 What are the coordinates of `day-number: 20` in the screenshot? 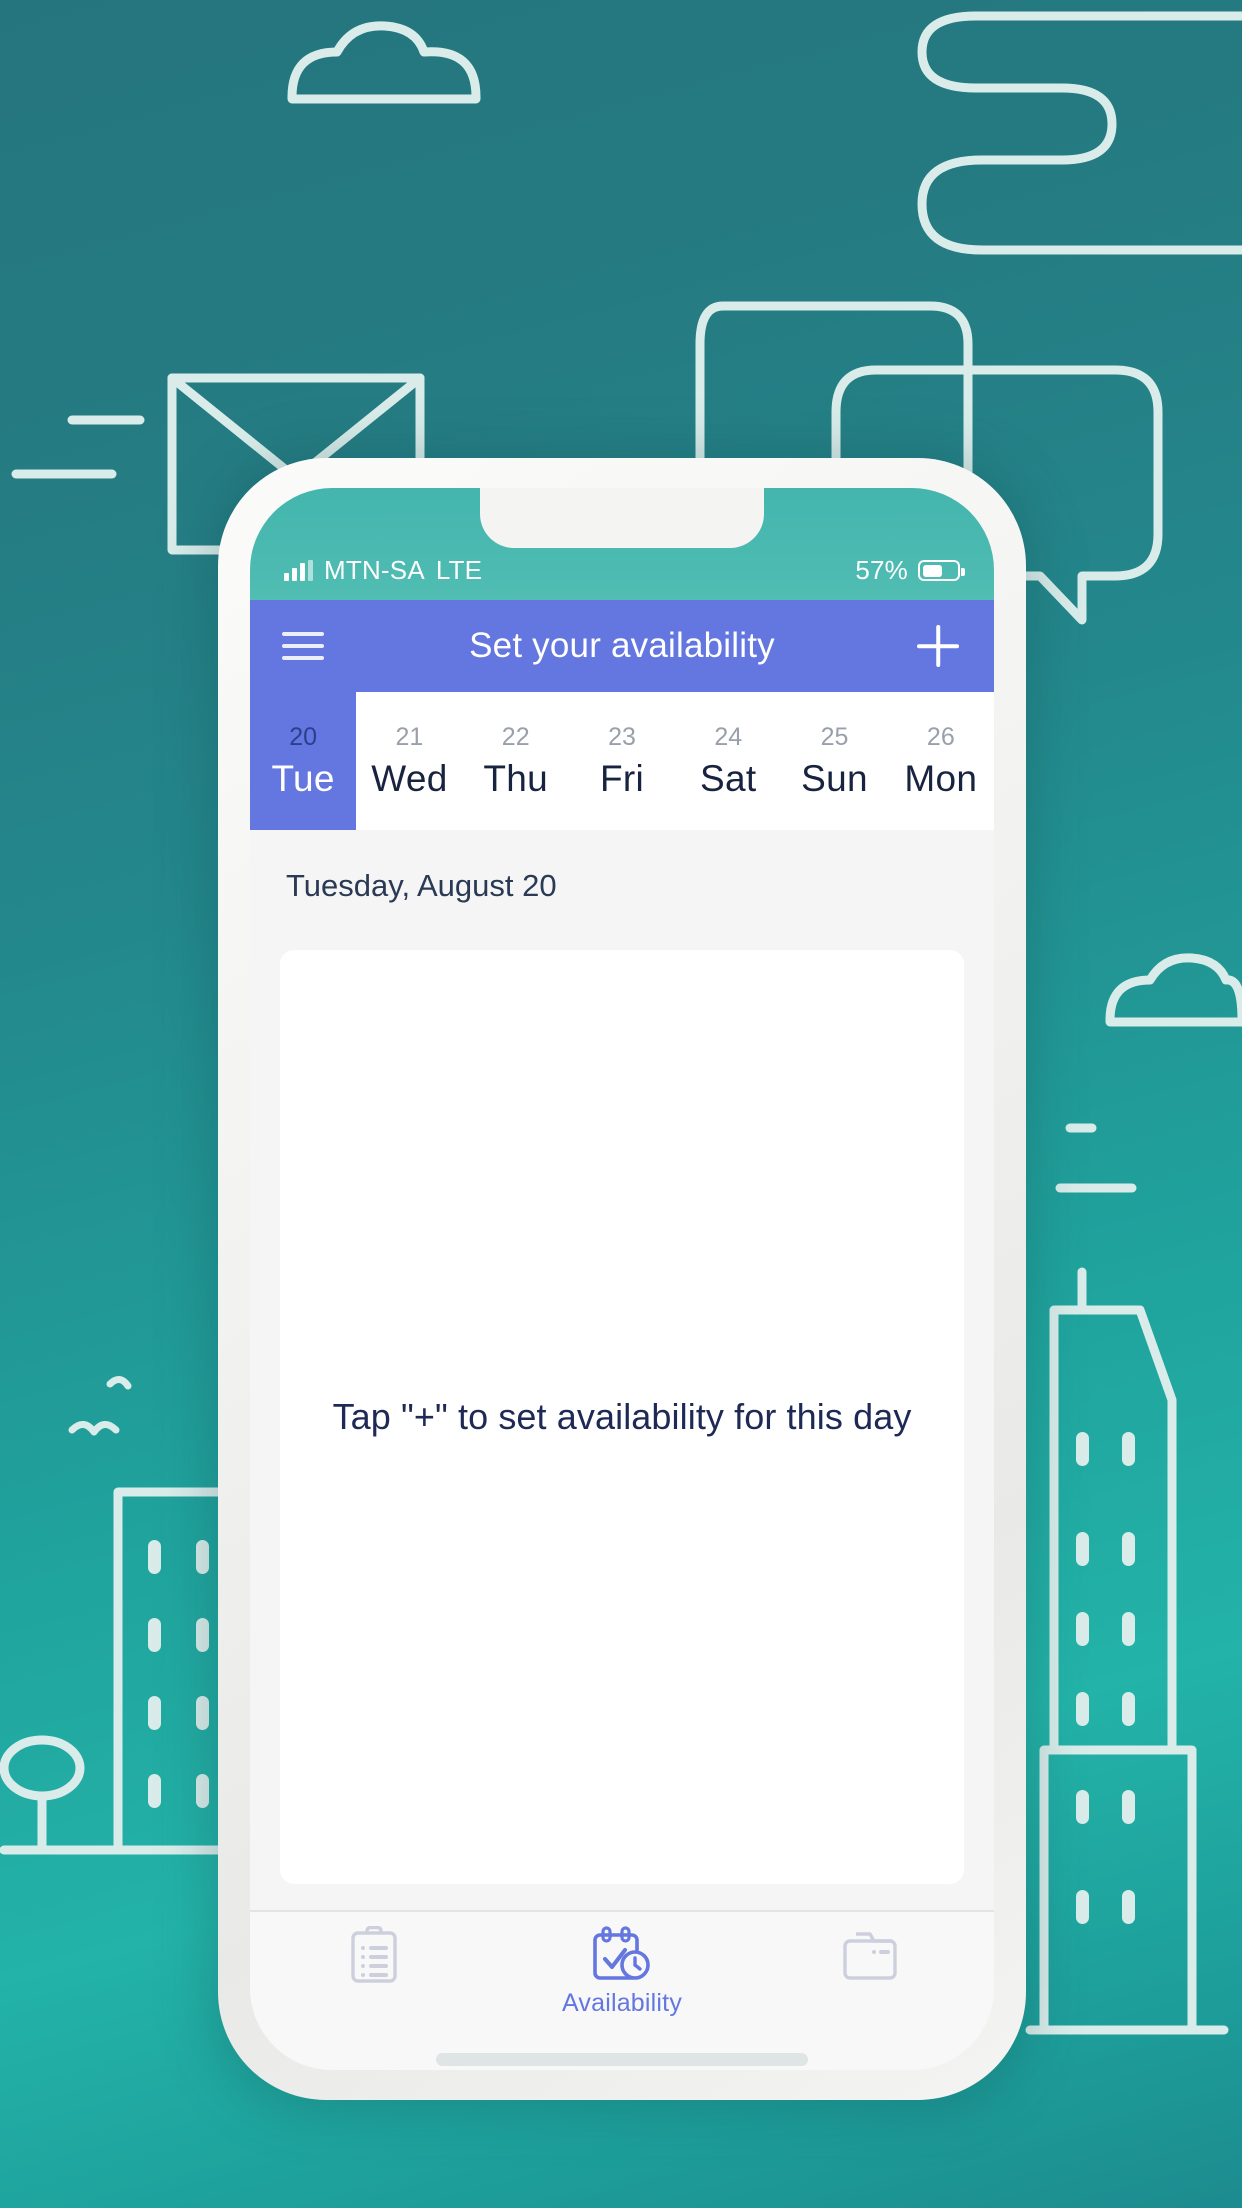 It's located at (303, 736).